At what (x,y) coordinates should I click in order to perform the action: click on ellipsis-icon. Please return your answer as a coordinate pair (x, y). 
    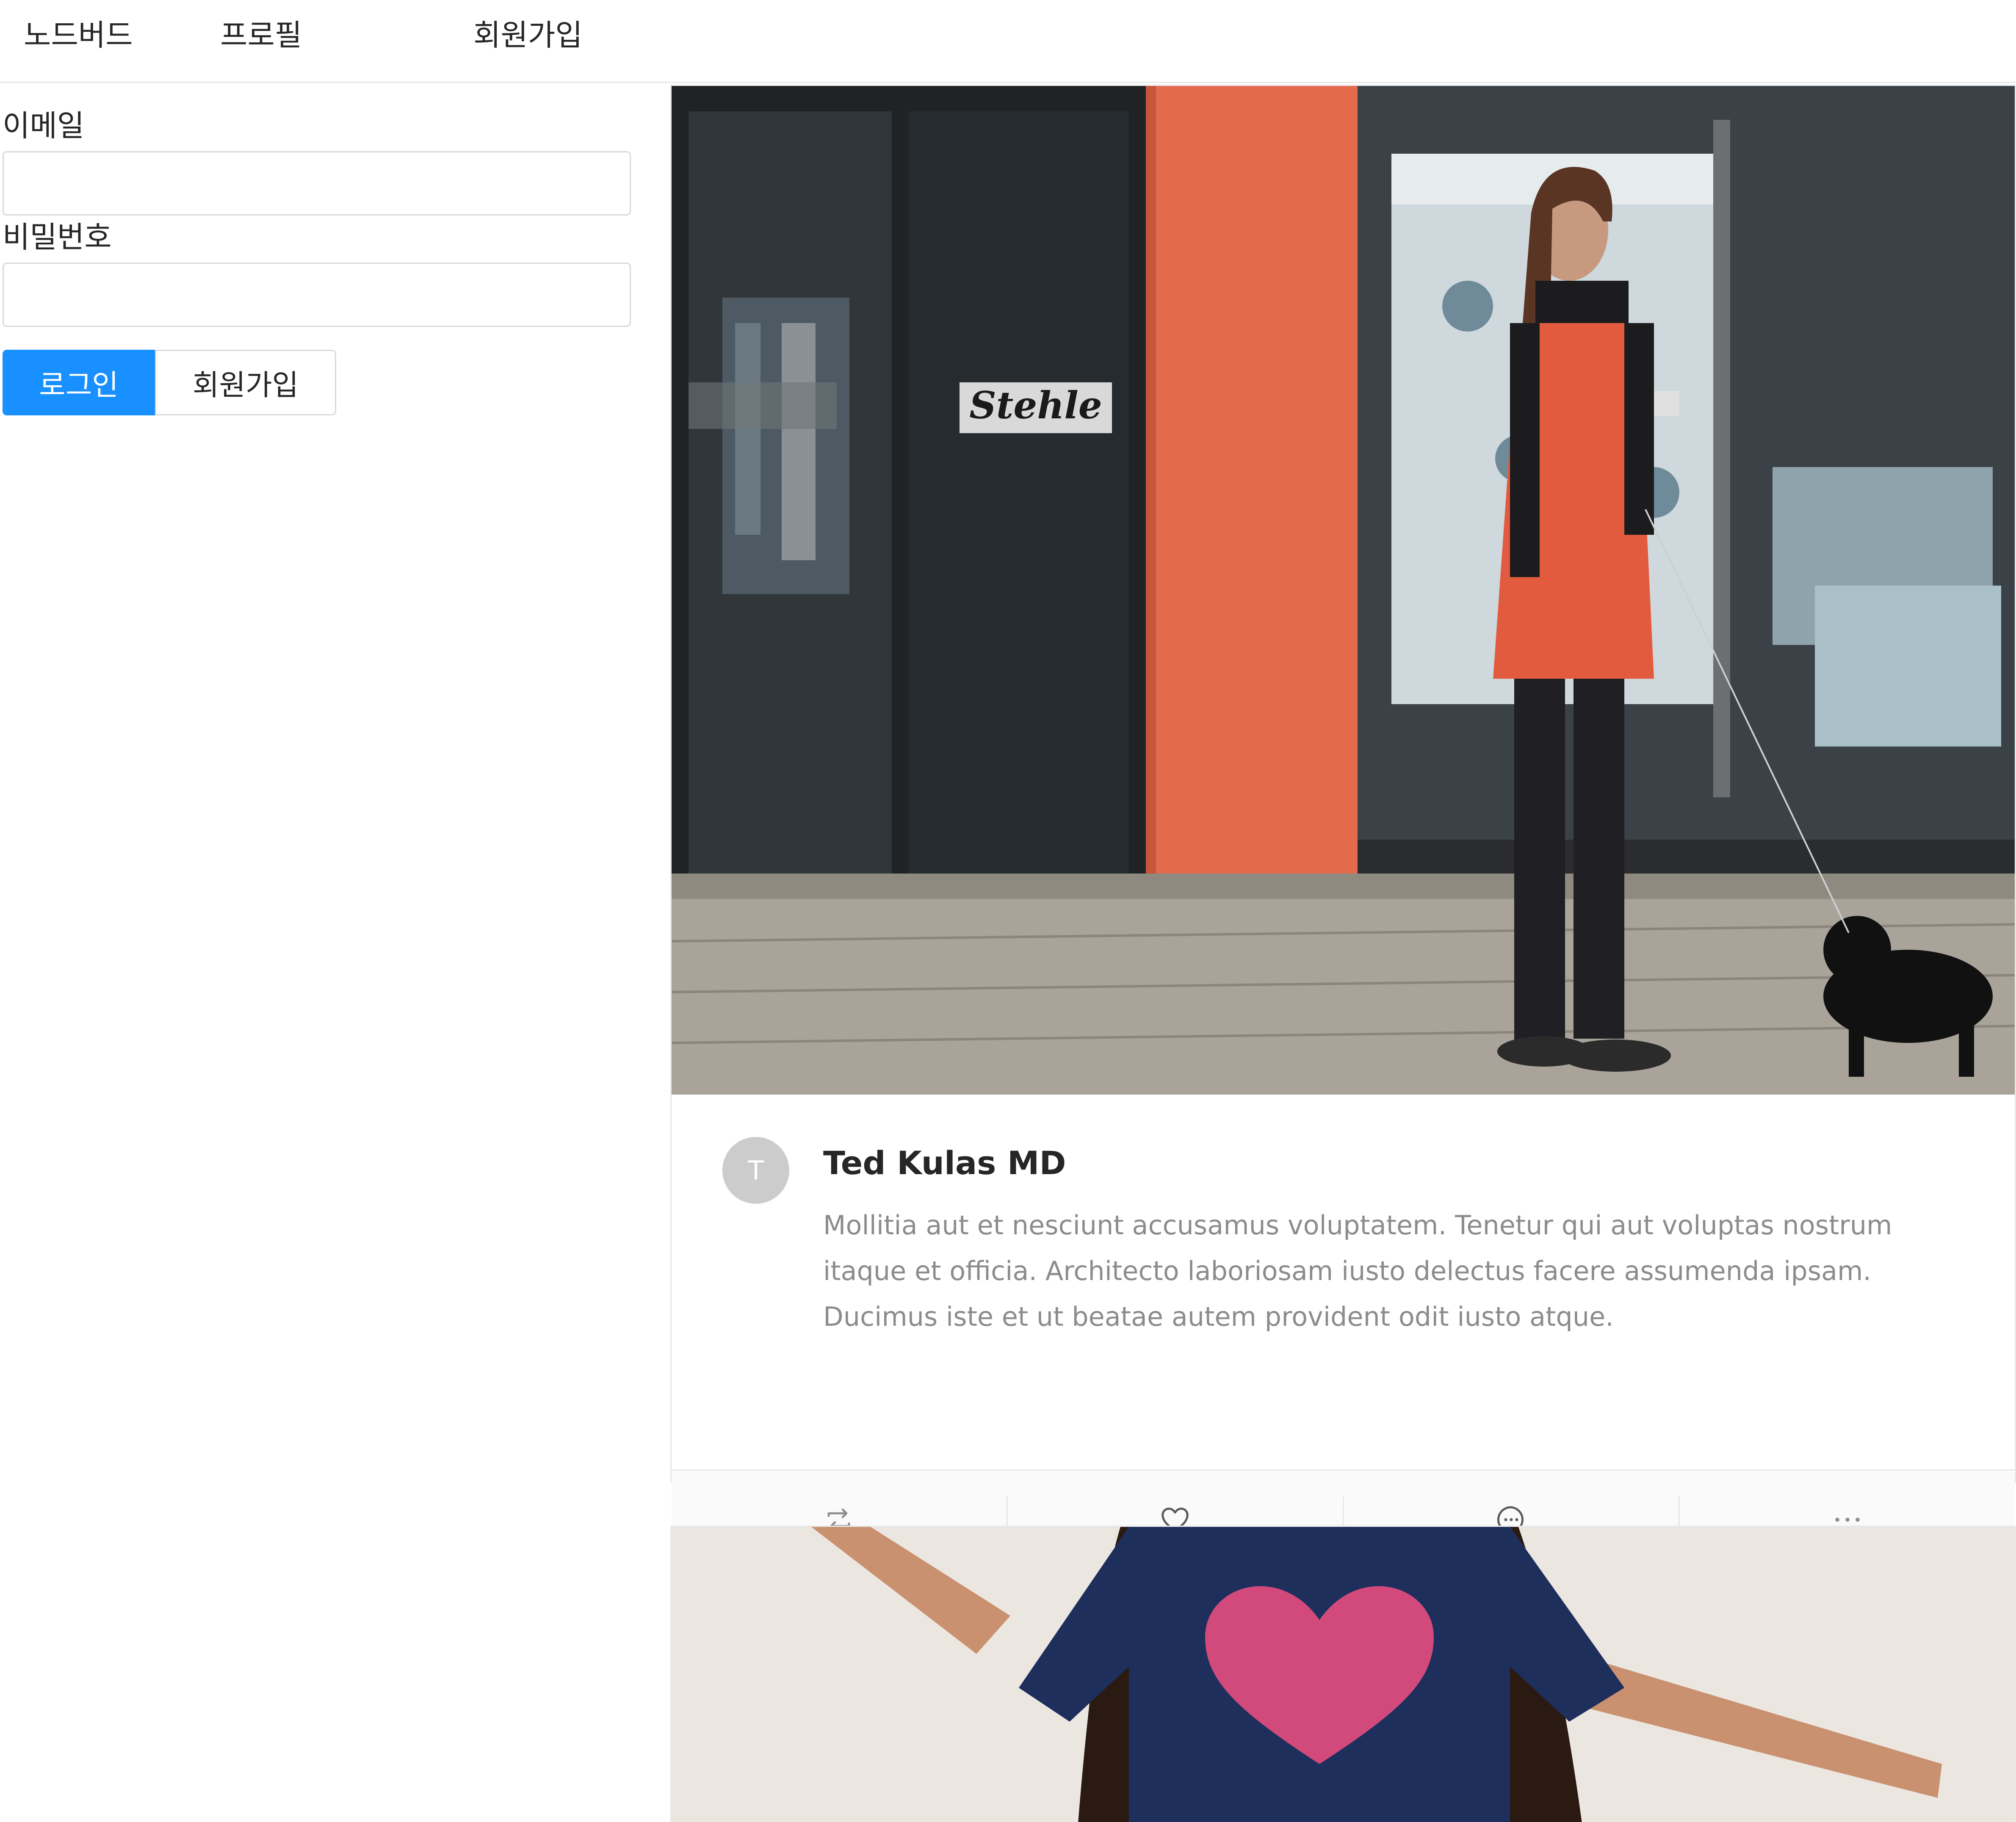
    Looking at the image, I should click on (1847, 1520).